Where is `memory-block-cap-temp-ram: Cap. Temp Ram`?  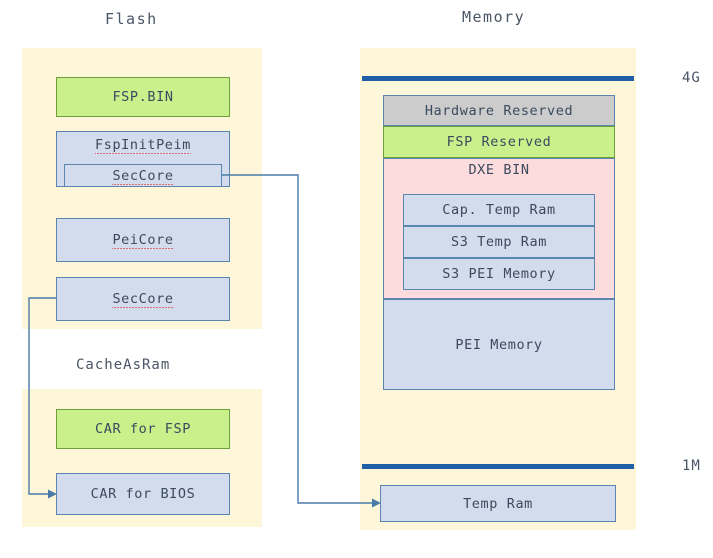
memory-block-cap-temp-ram: Cap. Temp Ram is located at coordinates (499, 210).